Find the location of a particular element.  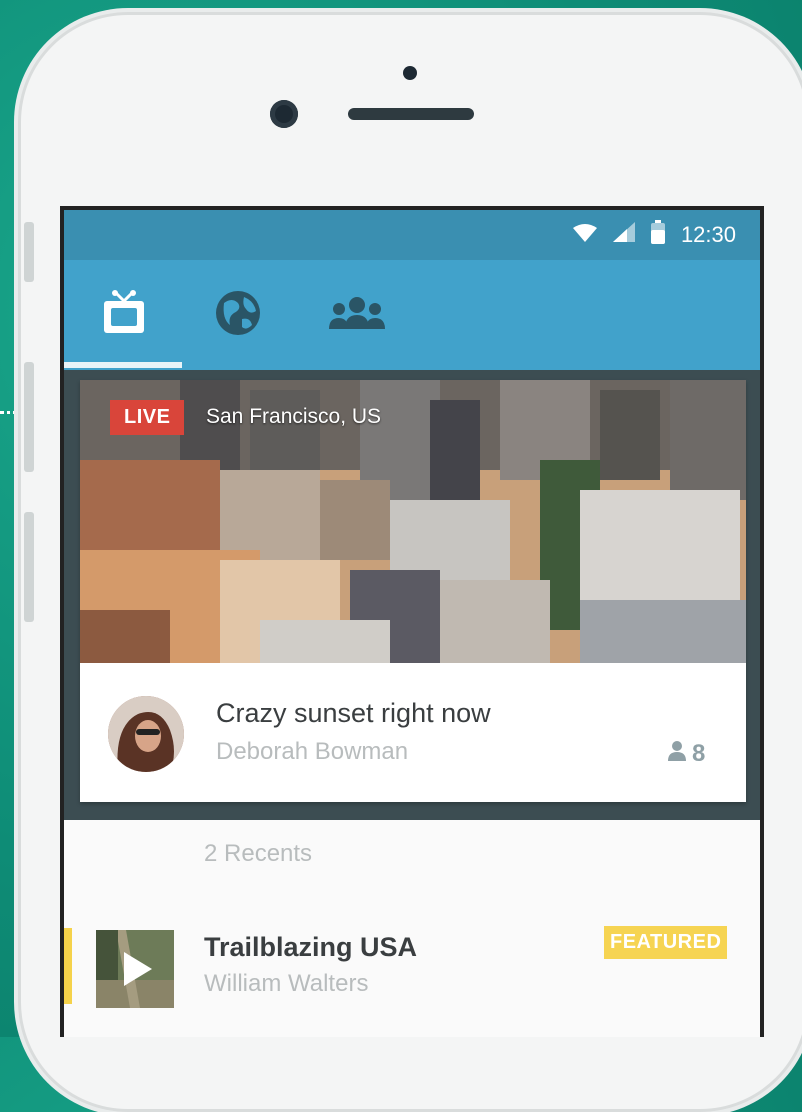

earpiece-speaker is located at coordinates (411, 114).